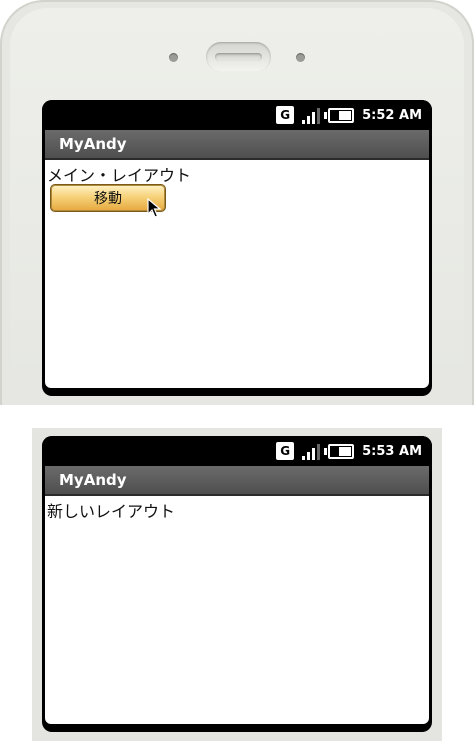  I want to click on status-clock: 5:52 AM, so click(392, 115).